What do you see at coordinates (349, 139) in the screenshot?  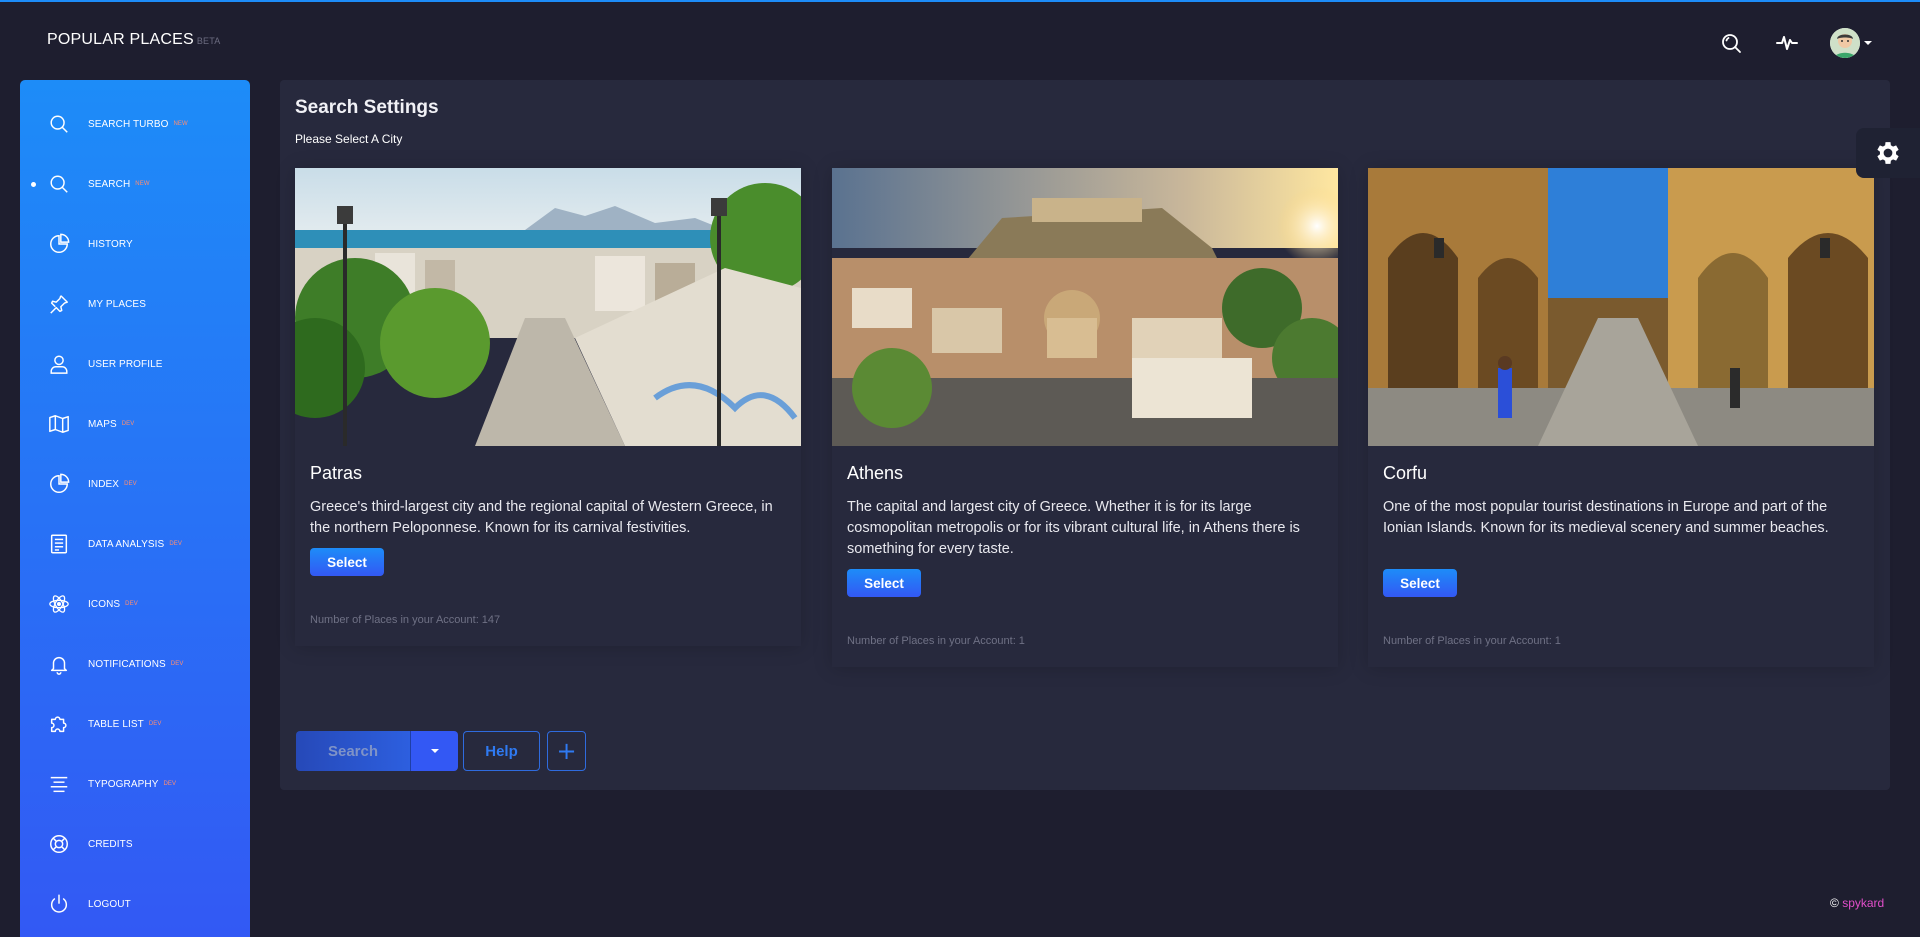 I see `page-subtitle: Please Select A City` at bounding box center [349, 139].